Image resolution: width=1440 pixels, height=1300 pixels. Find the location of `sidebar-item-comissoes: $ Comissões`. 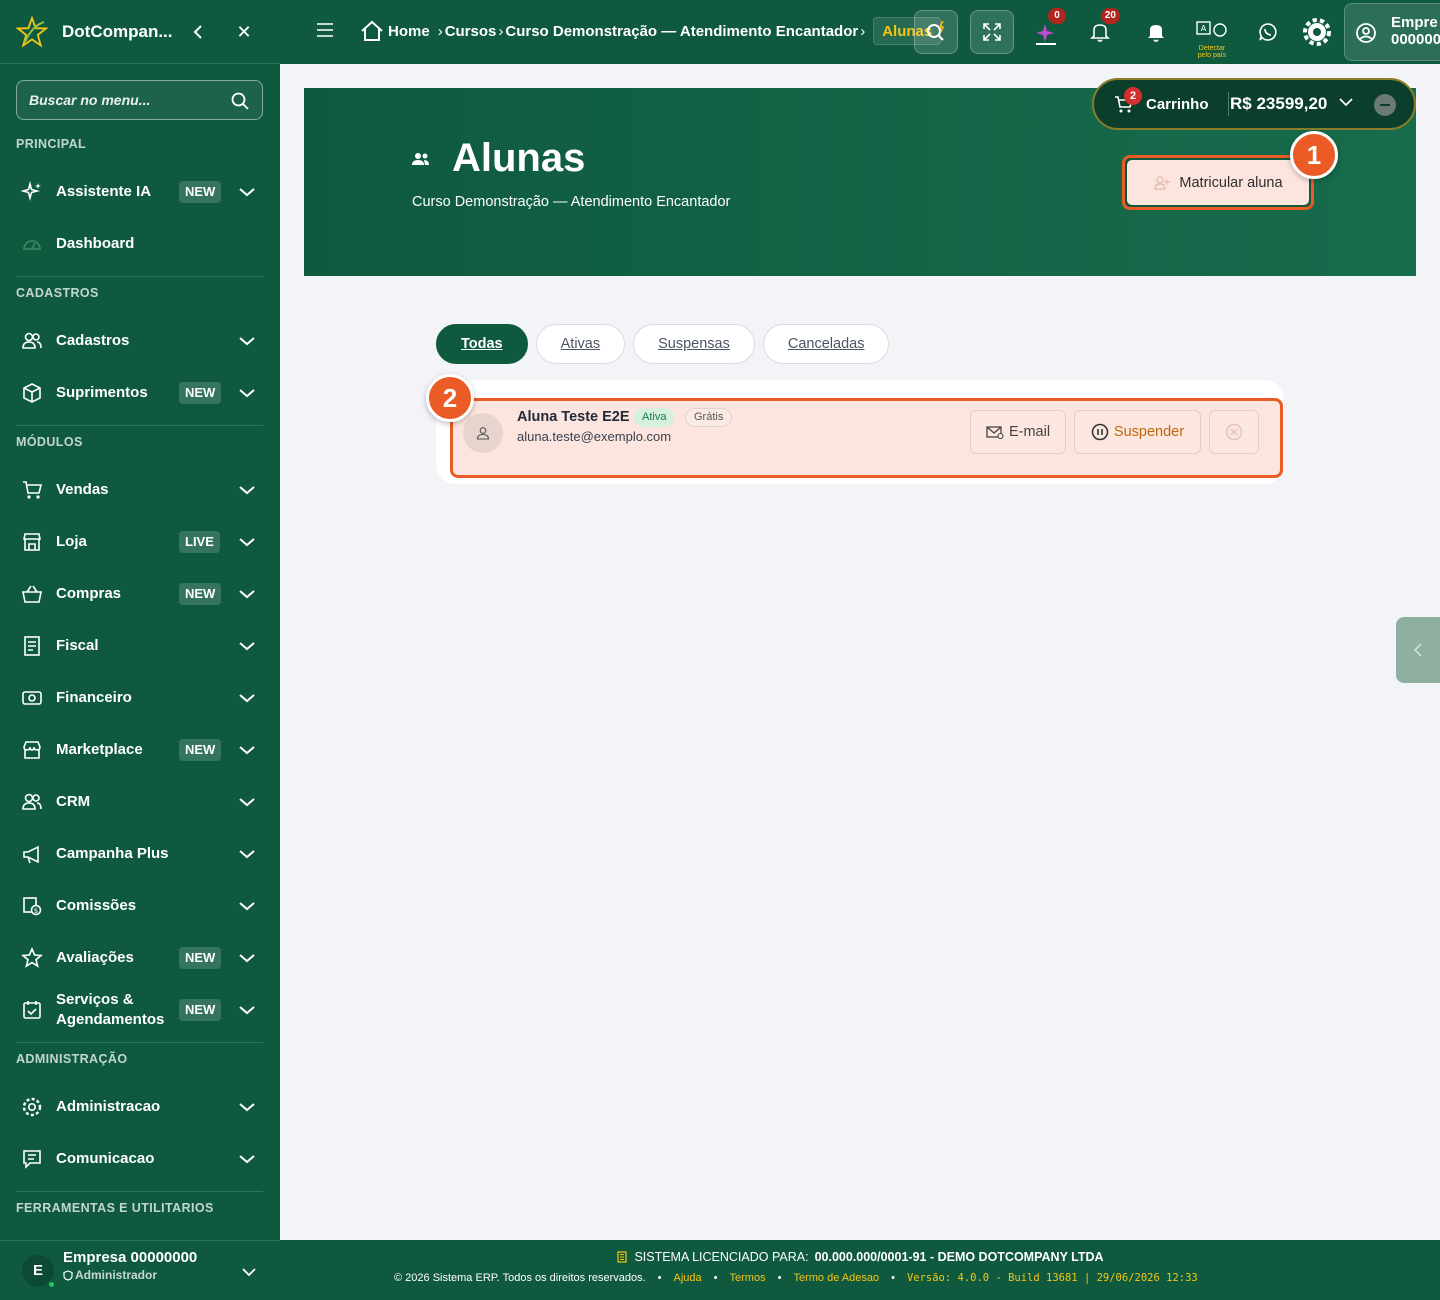

sidebar-item-comissoes: $ Comissões is located at coordinates (140, 906).